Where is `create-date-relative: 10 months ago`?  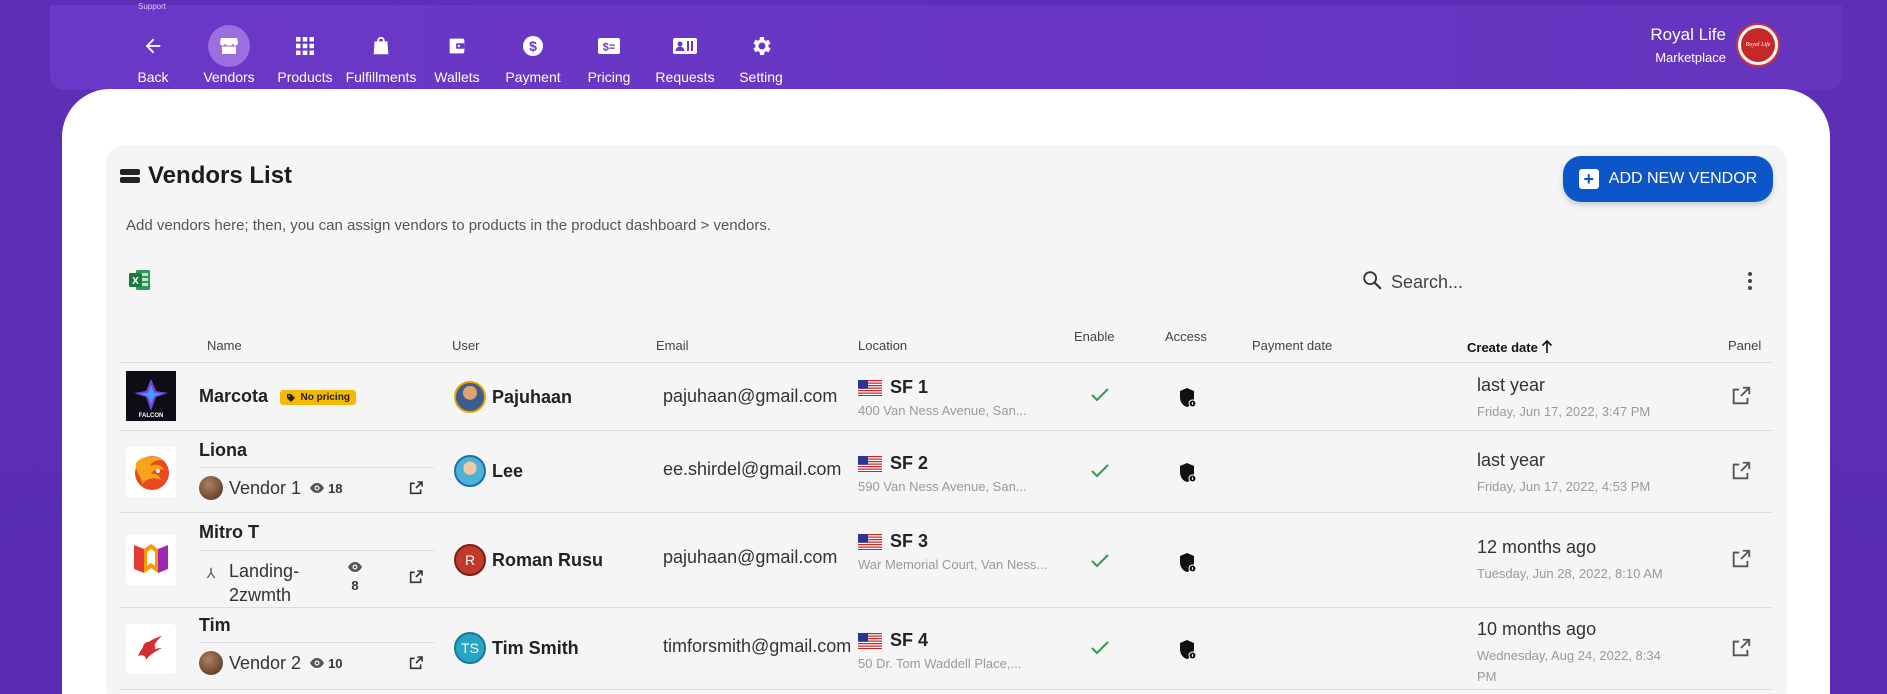
create-date-relative: 10 months ago is located at coordinates (1537, 629).